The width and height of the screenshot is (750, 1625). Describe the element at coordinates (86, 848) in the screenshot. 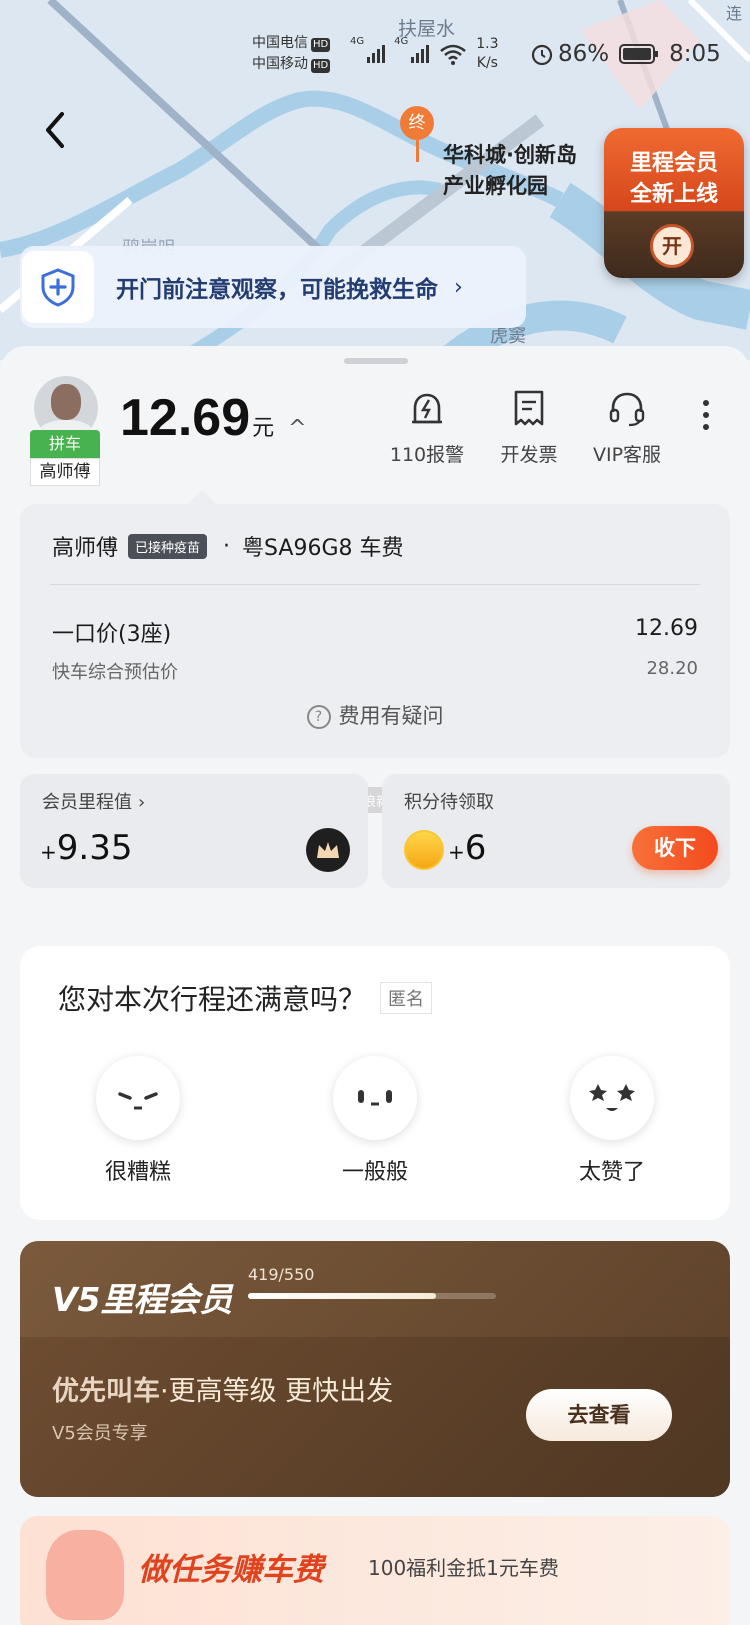

I see `mileage-value: +9.35` at that location.